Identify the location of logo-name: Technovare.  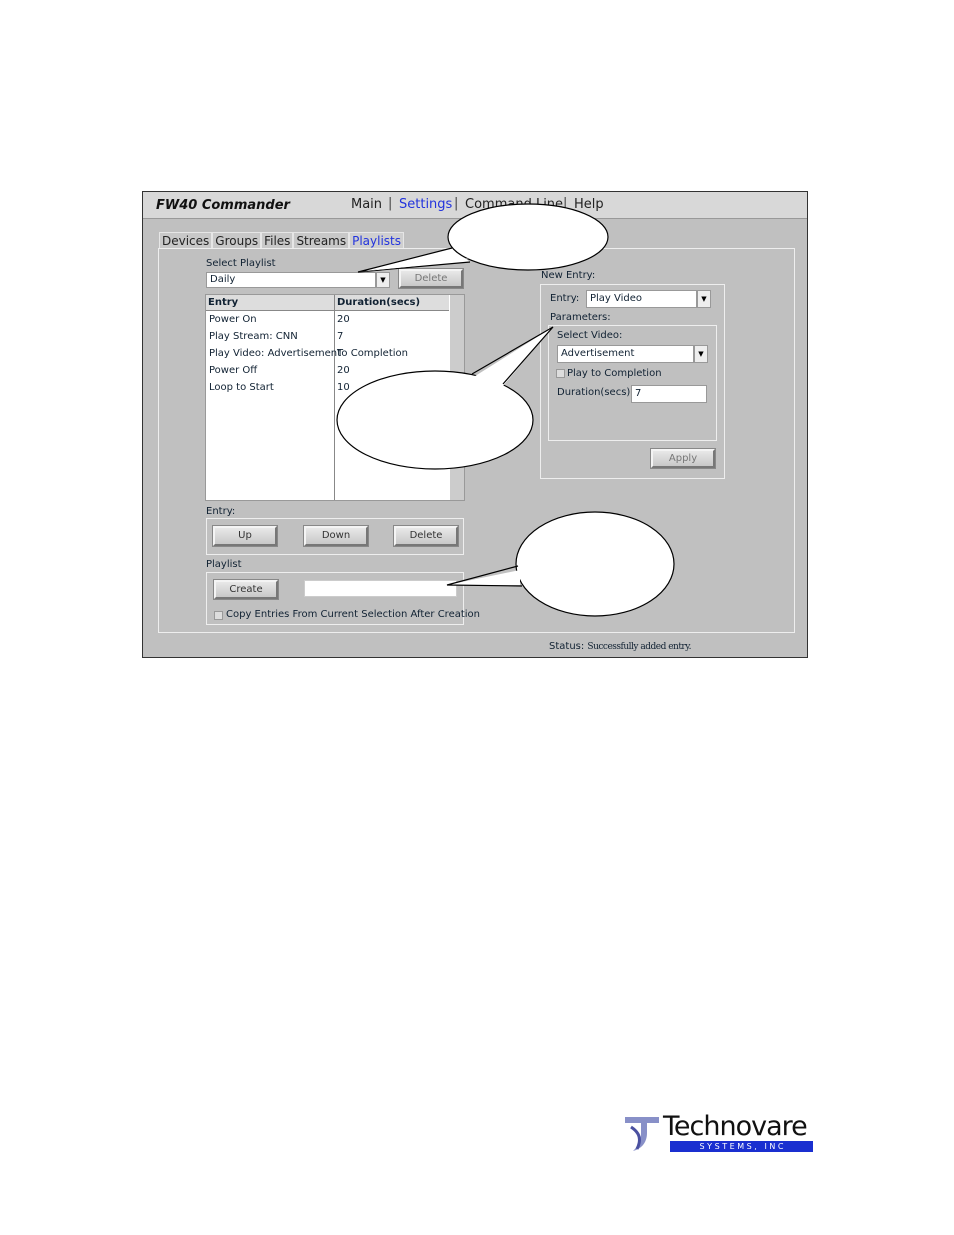
(735, 1126).